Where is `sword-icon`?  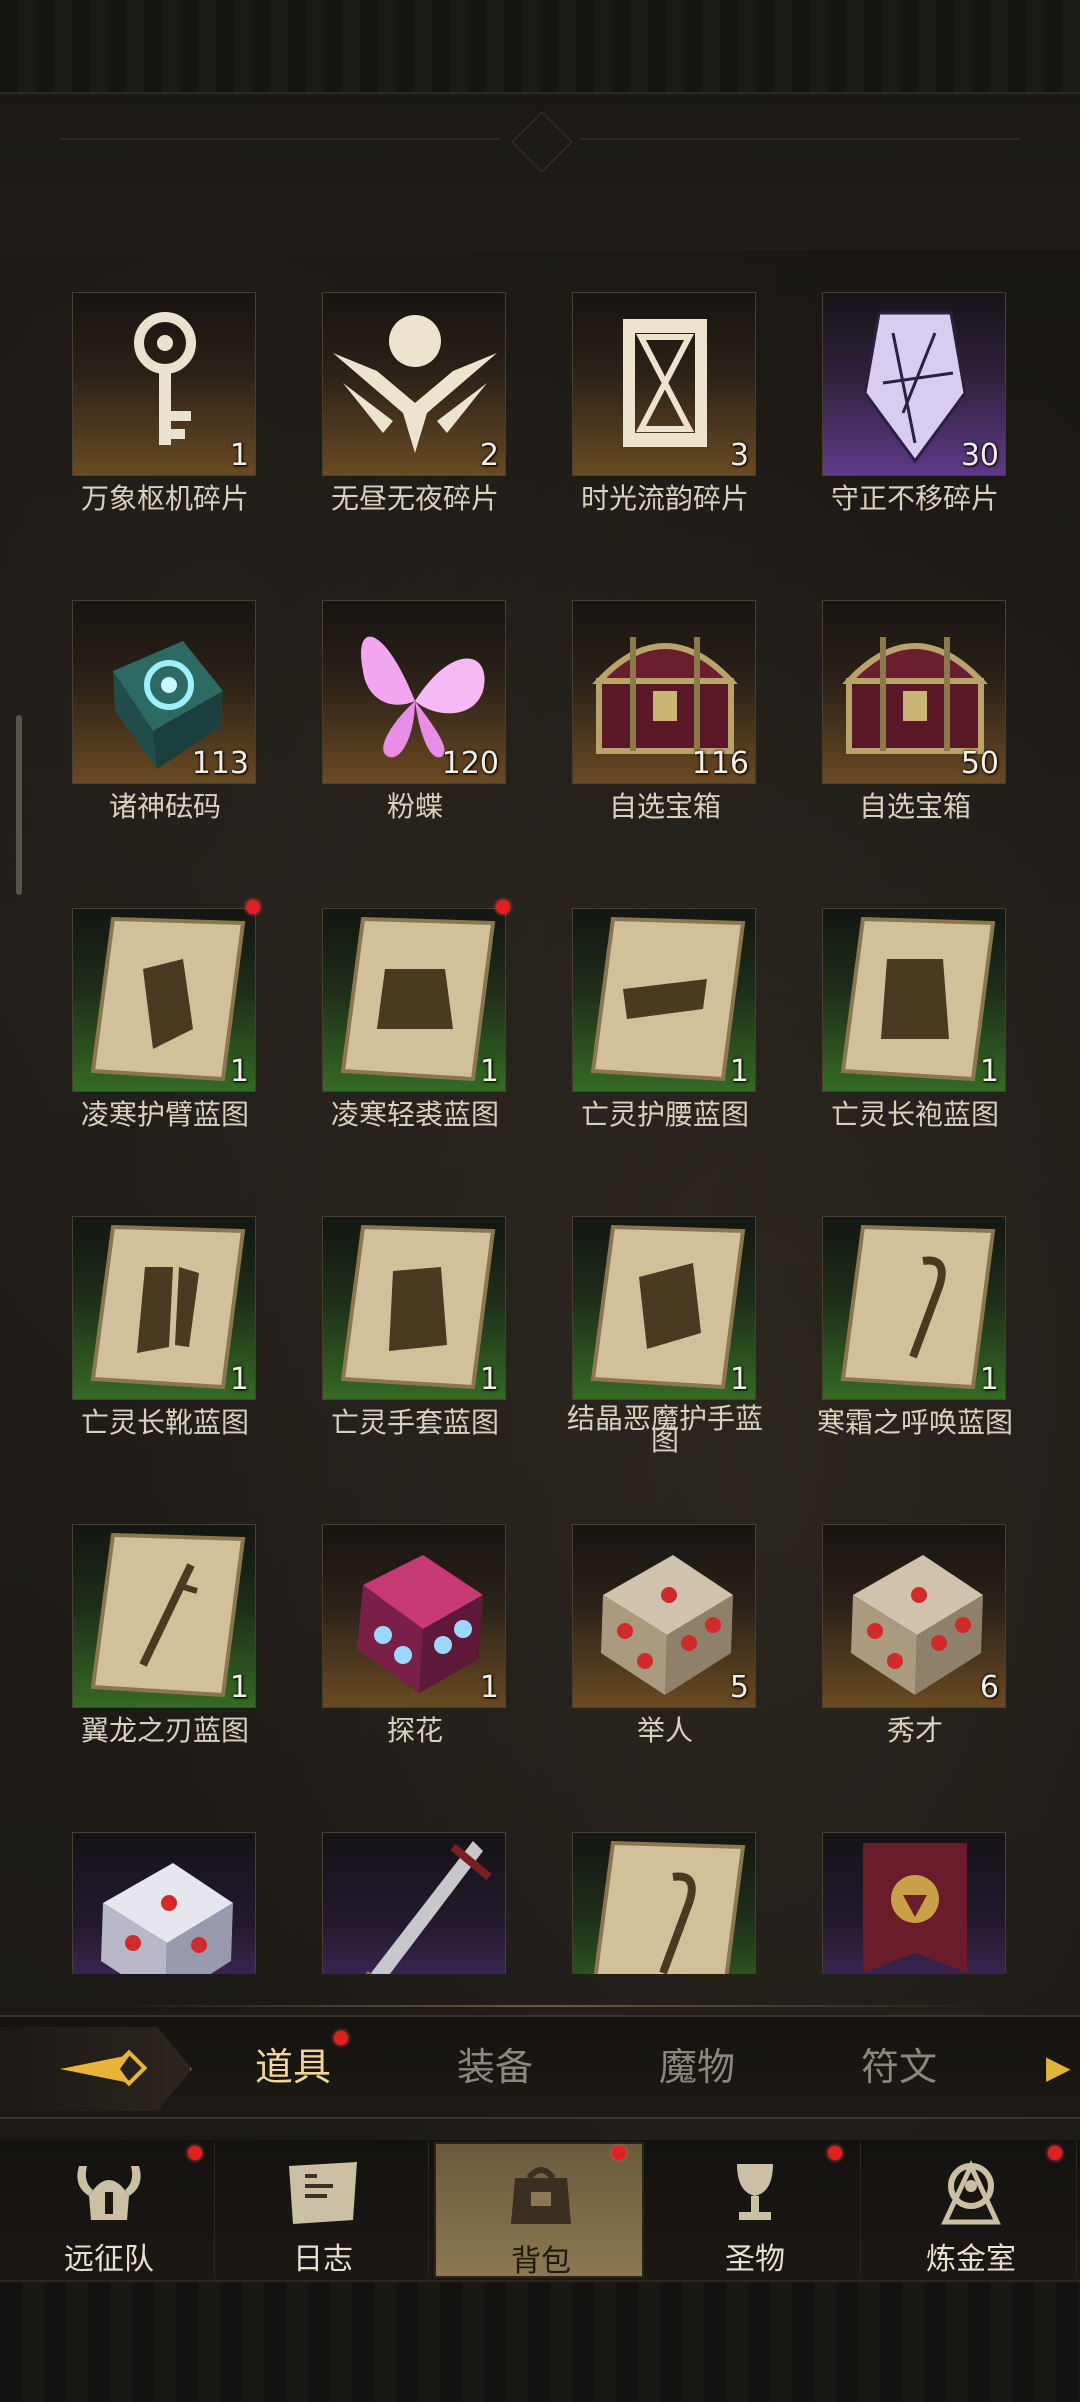
sword-icon is located at coordinates (428, 1907).